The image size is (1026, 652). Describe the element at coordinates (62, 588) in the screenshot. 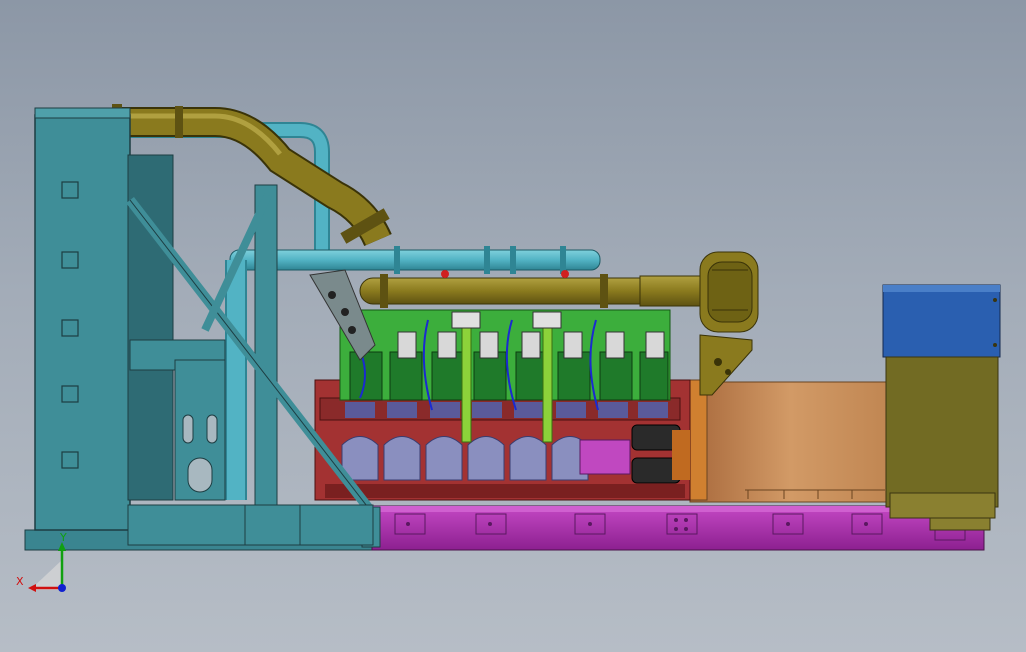

I see `z-axis-dot` at that location.